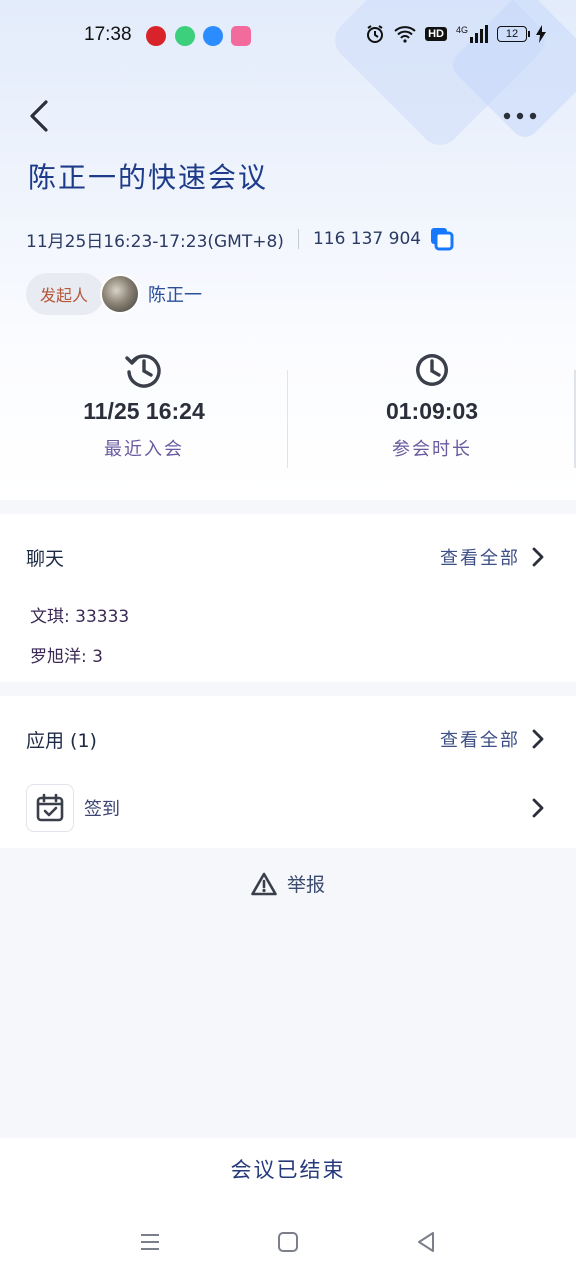 This screenshot has width=576, height=1280. Describe the element at coordinates (144, 449) in the screenshot. I see `stat-label: 最近入会` at that location.